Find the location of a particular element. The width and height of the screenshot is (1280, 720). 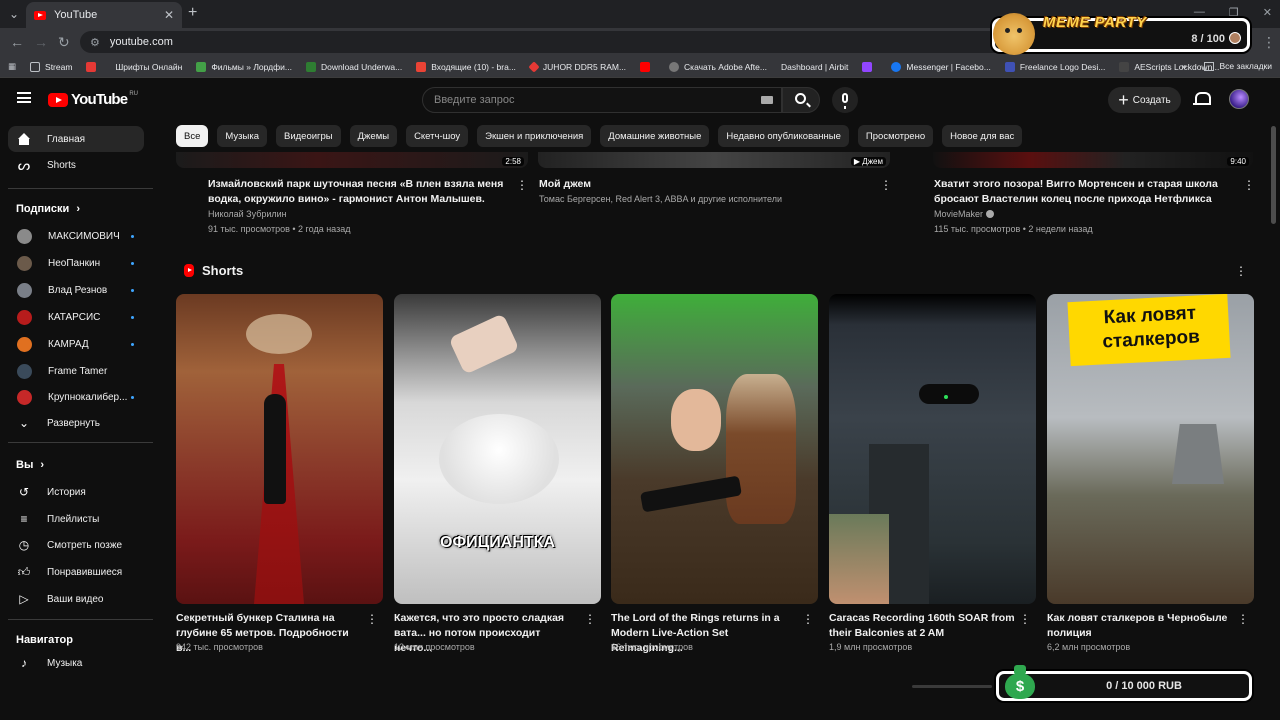

close-window-icon: ✕ is located at coordinates (1267, 12).